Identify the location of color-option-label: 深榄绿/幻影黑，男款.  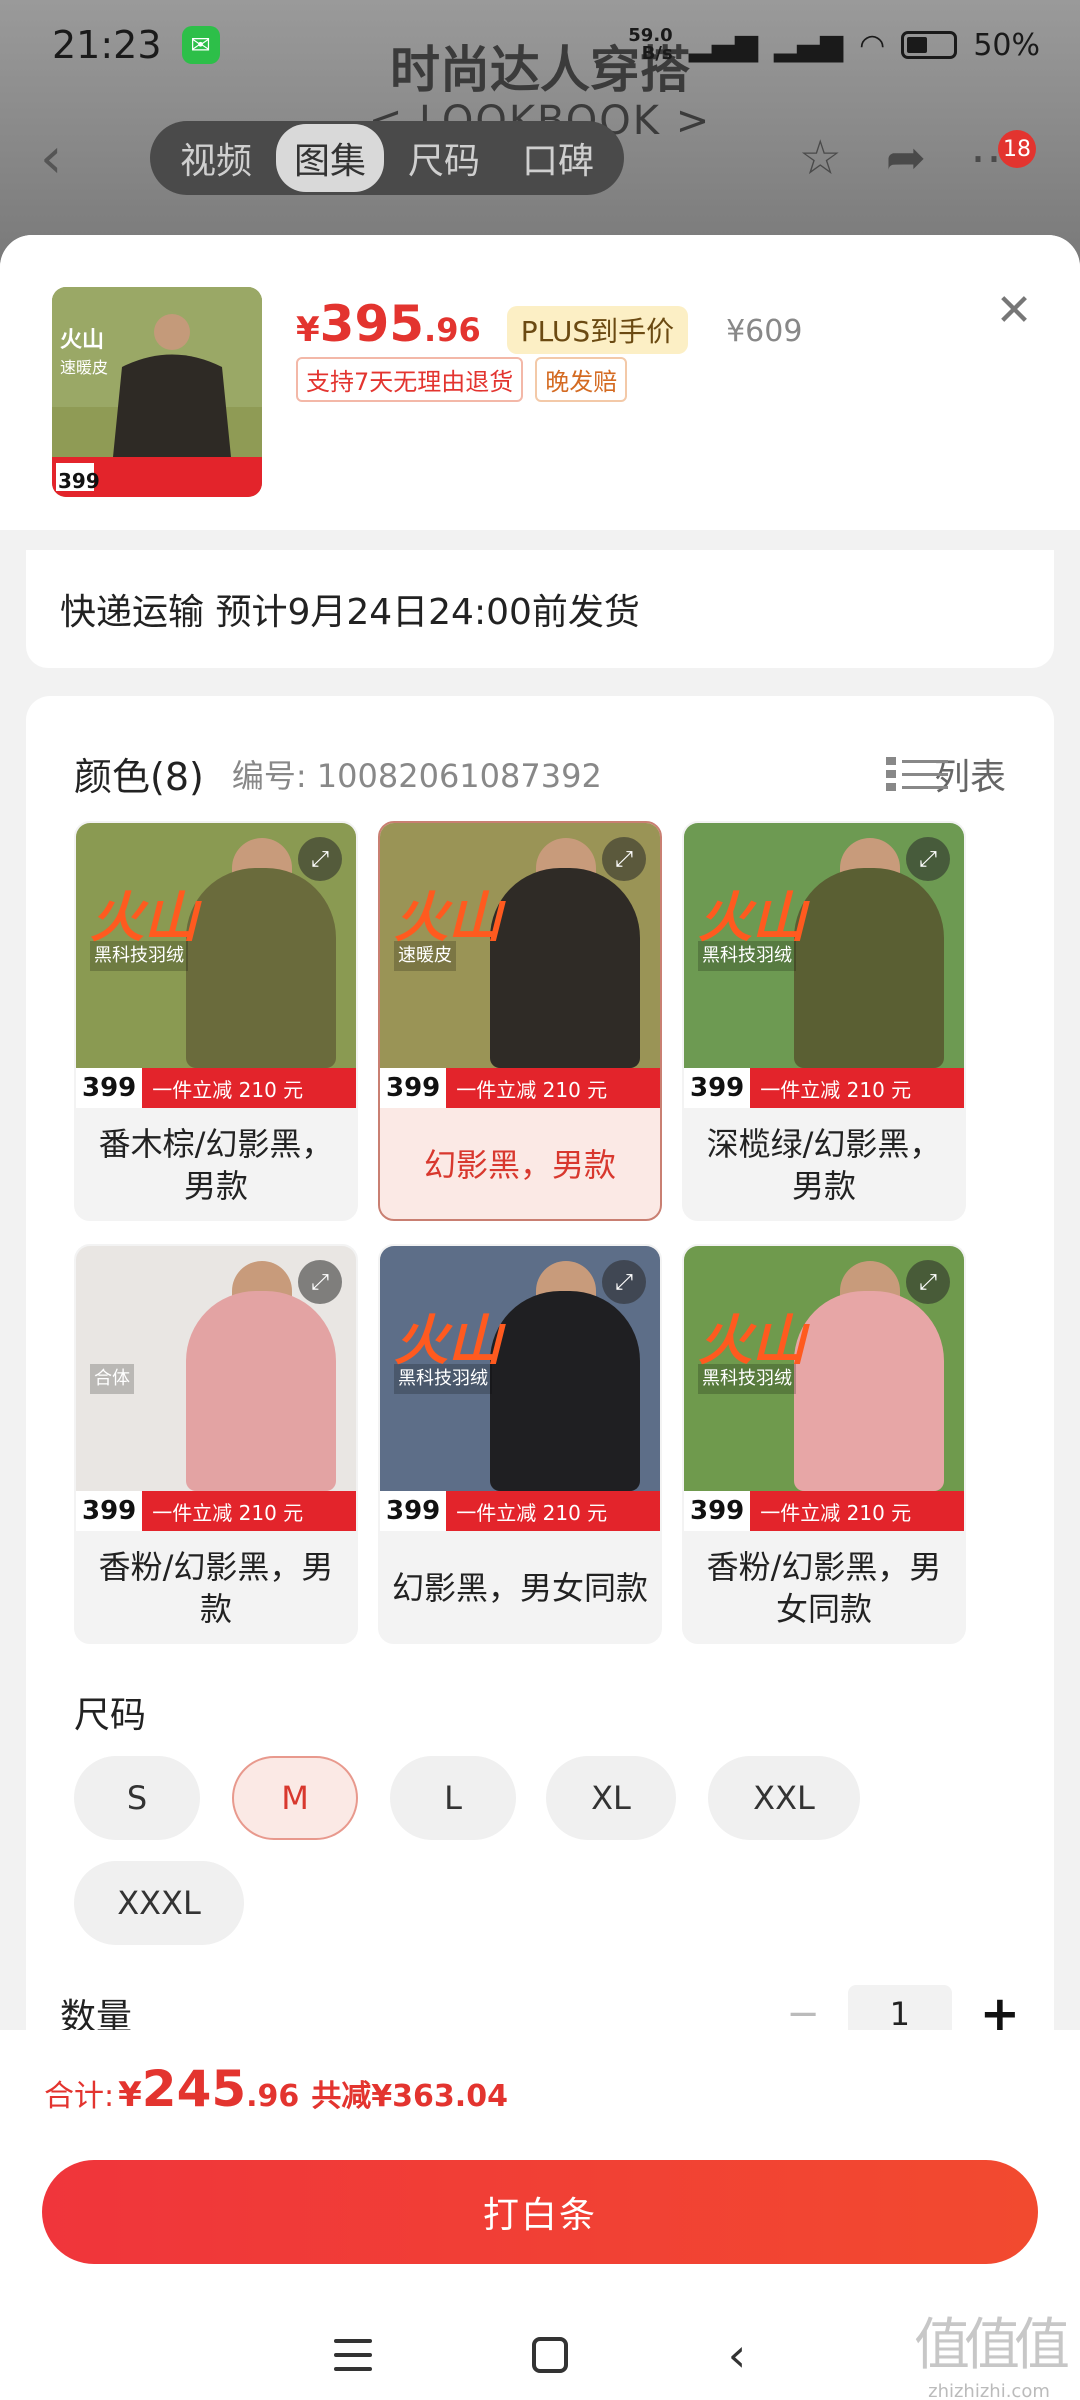
(824, 1165).